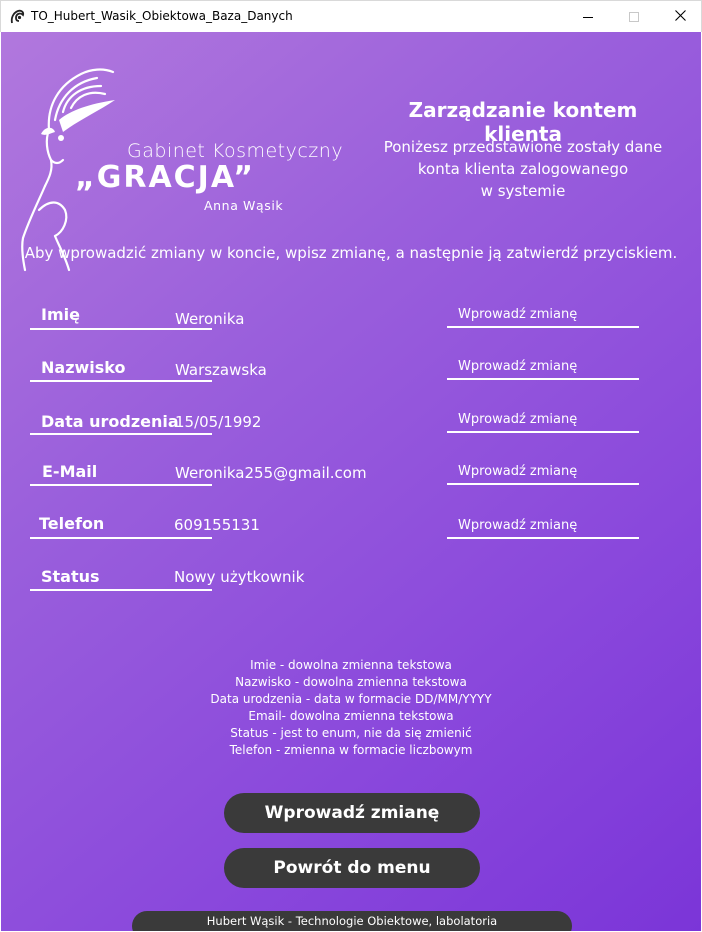 The image size is (702, 932). What do you see at coordinates (221, 370) in the screenshot?
I see `field-value-last-name: Warszawska` at bounding box center [221, 370].